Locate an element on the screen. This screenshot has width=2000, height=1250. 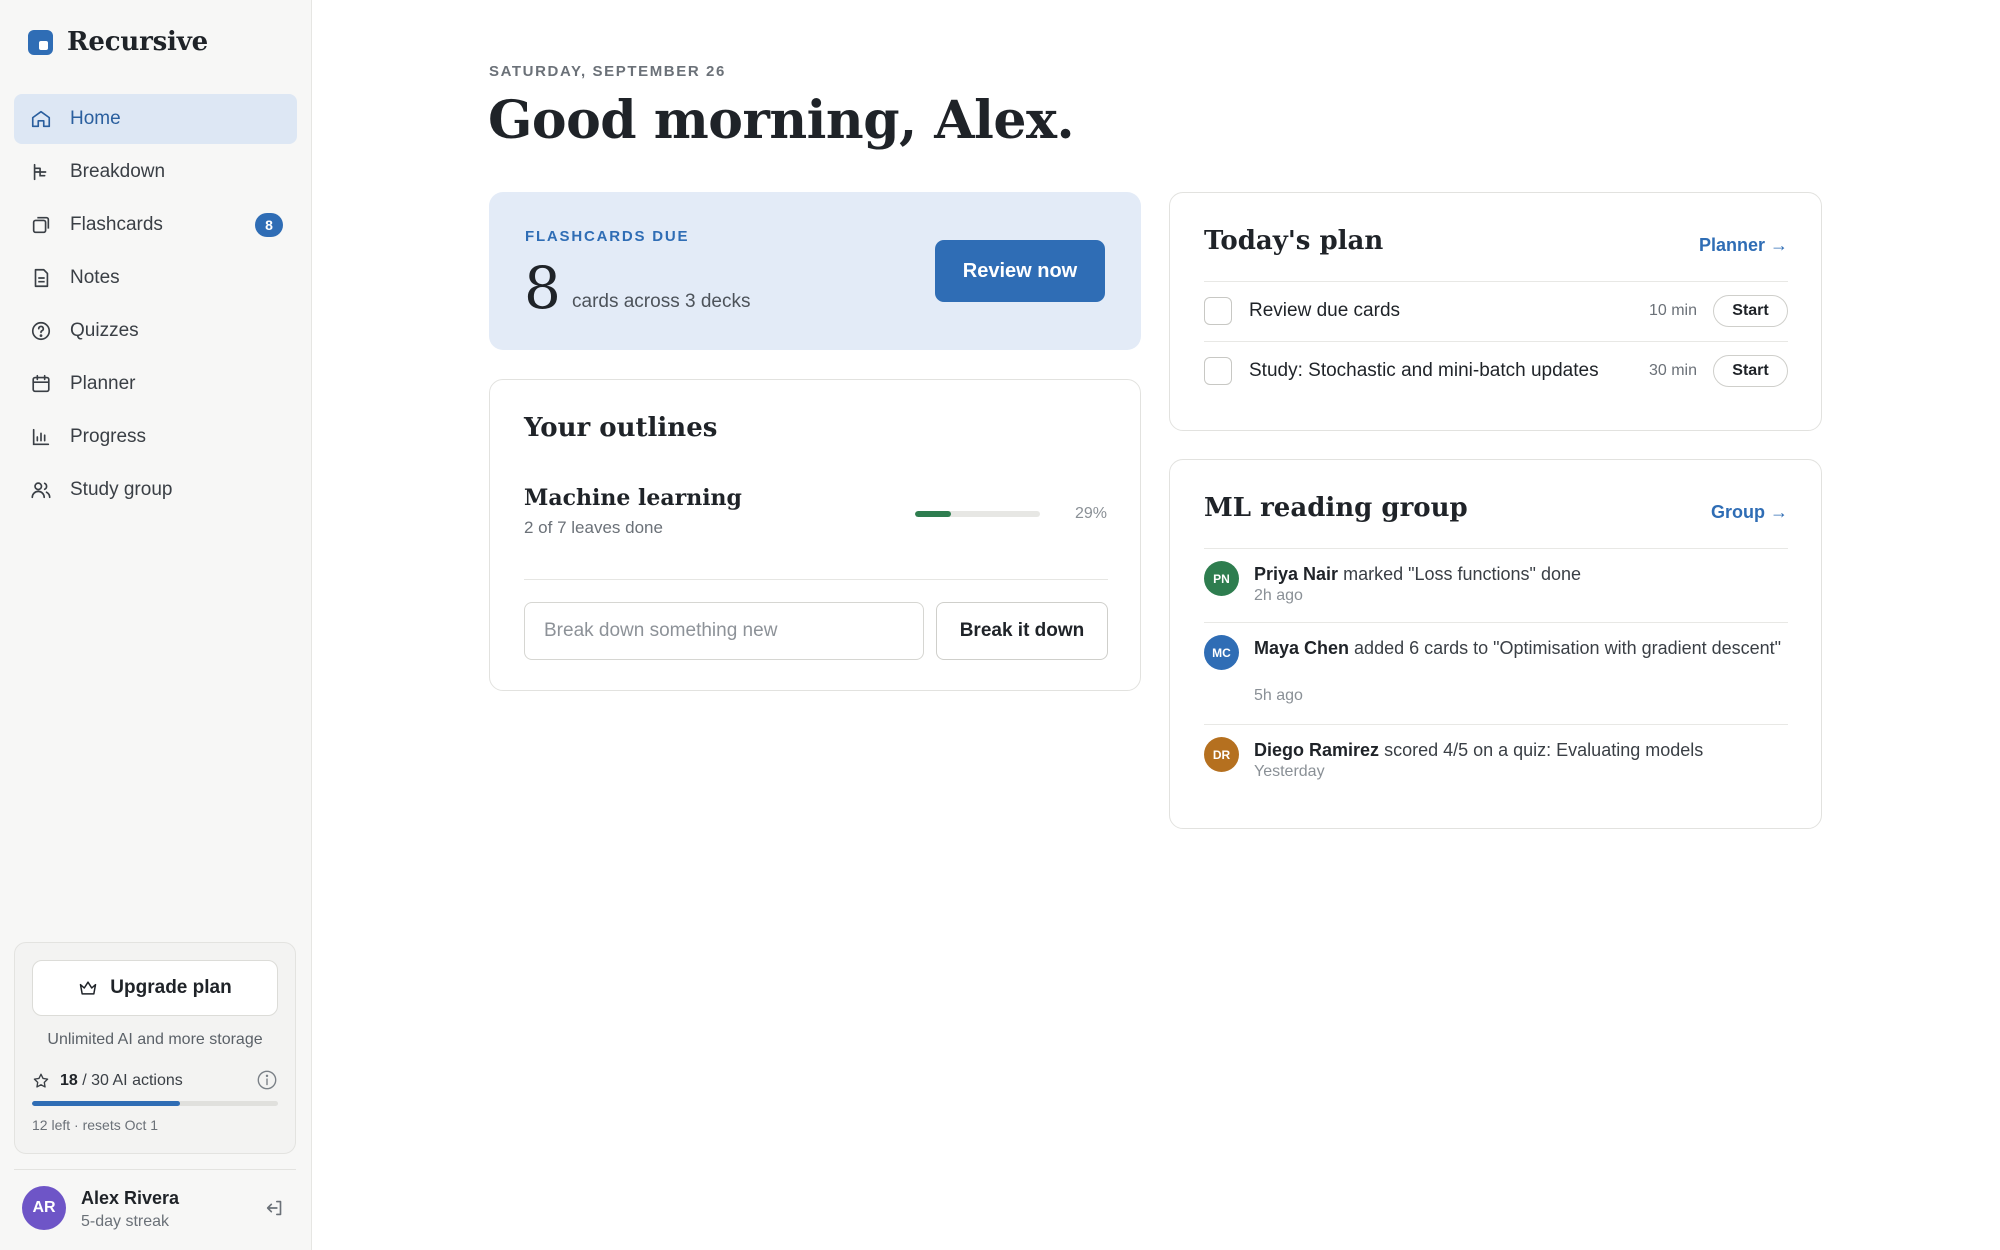
flashcards-due-count: 8 is located at coordinates (542, 288).